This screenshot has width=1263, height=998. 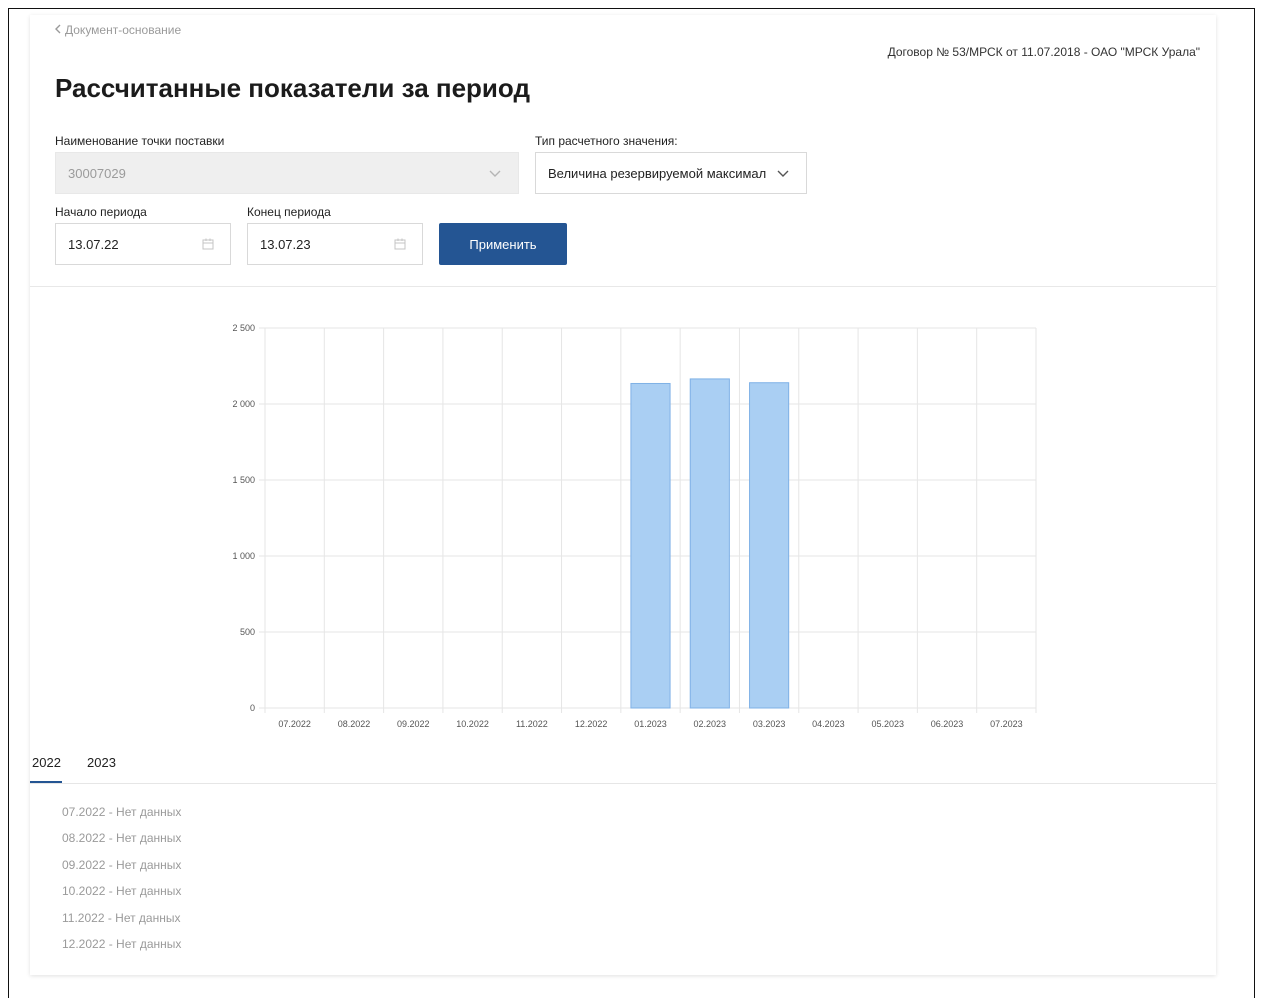 I want to click on x-tick-label: 07.2023, so click(x=1006, y=724).